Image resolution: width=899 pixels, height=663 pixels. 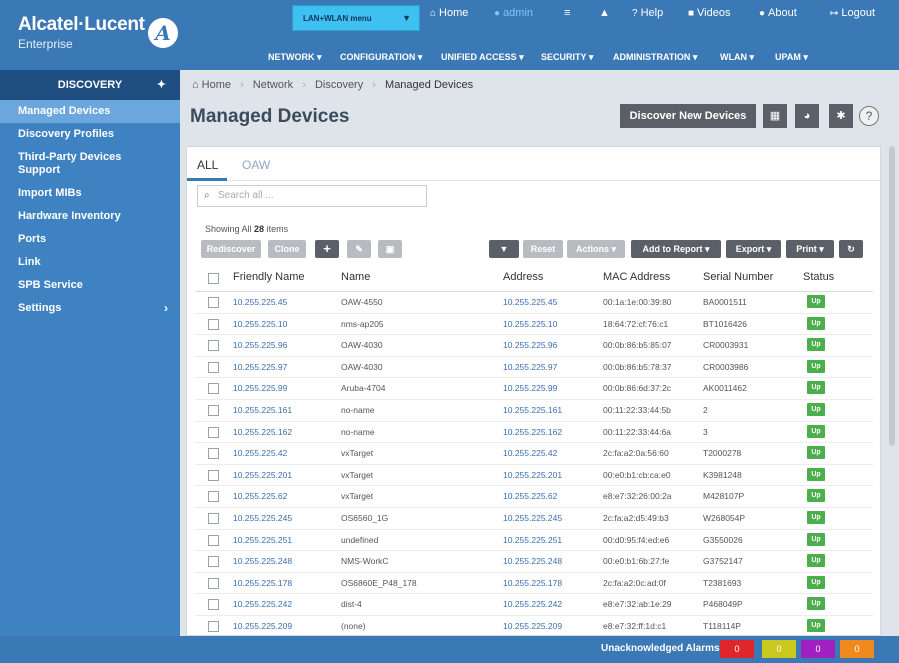 I want to click on cell-address: 10.255.225.209, so click(x=532, y=626).